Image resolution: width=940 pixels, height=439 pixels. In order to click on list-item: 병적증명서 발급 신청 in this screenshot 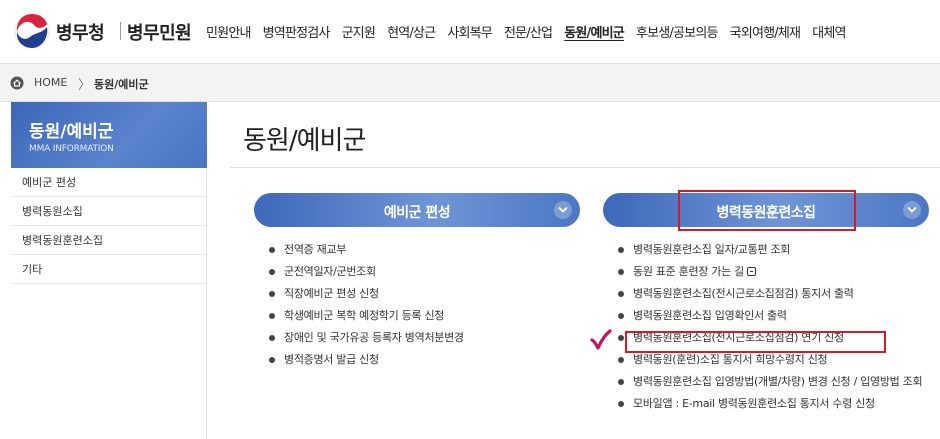, I will do `click(428, 360)`.